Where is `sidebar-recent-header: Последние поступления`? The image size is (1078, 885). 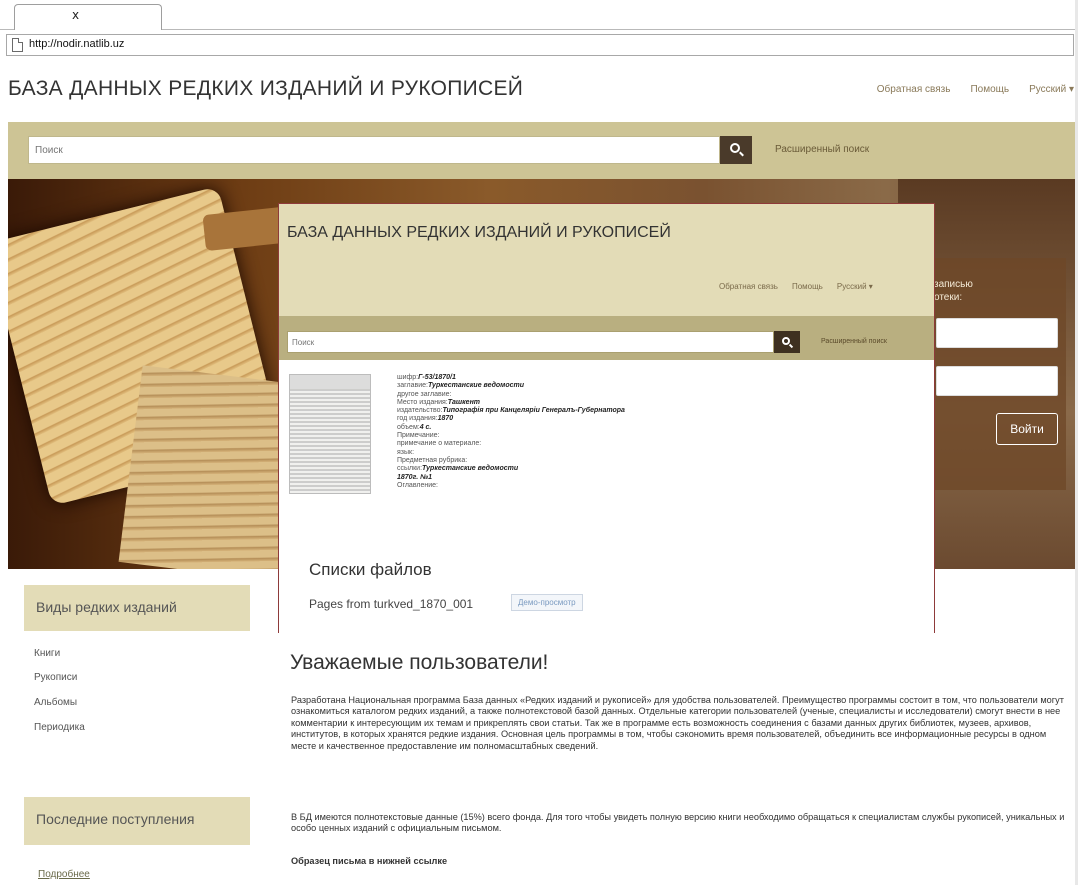
sidebar-recent-header: Последние поступления is located at coordinates (137, 821).